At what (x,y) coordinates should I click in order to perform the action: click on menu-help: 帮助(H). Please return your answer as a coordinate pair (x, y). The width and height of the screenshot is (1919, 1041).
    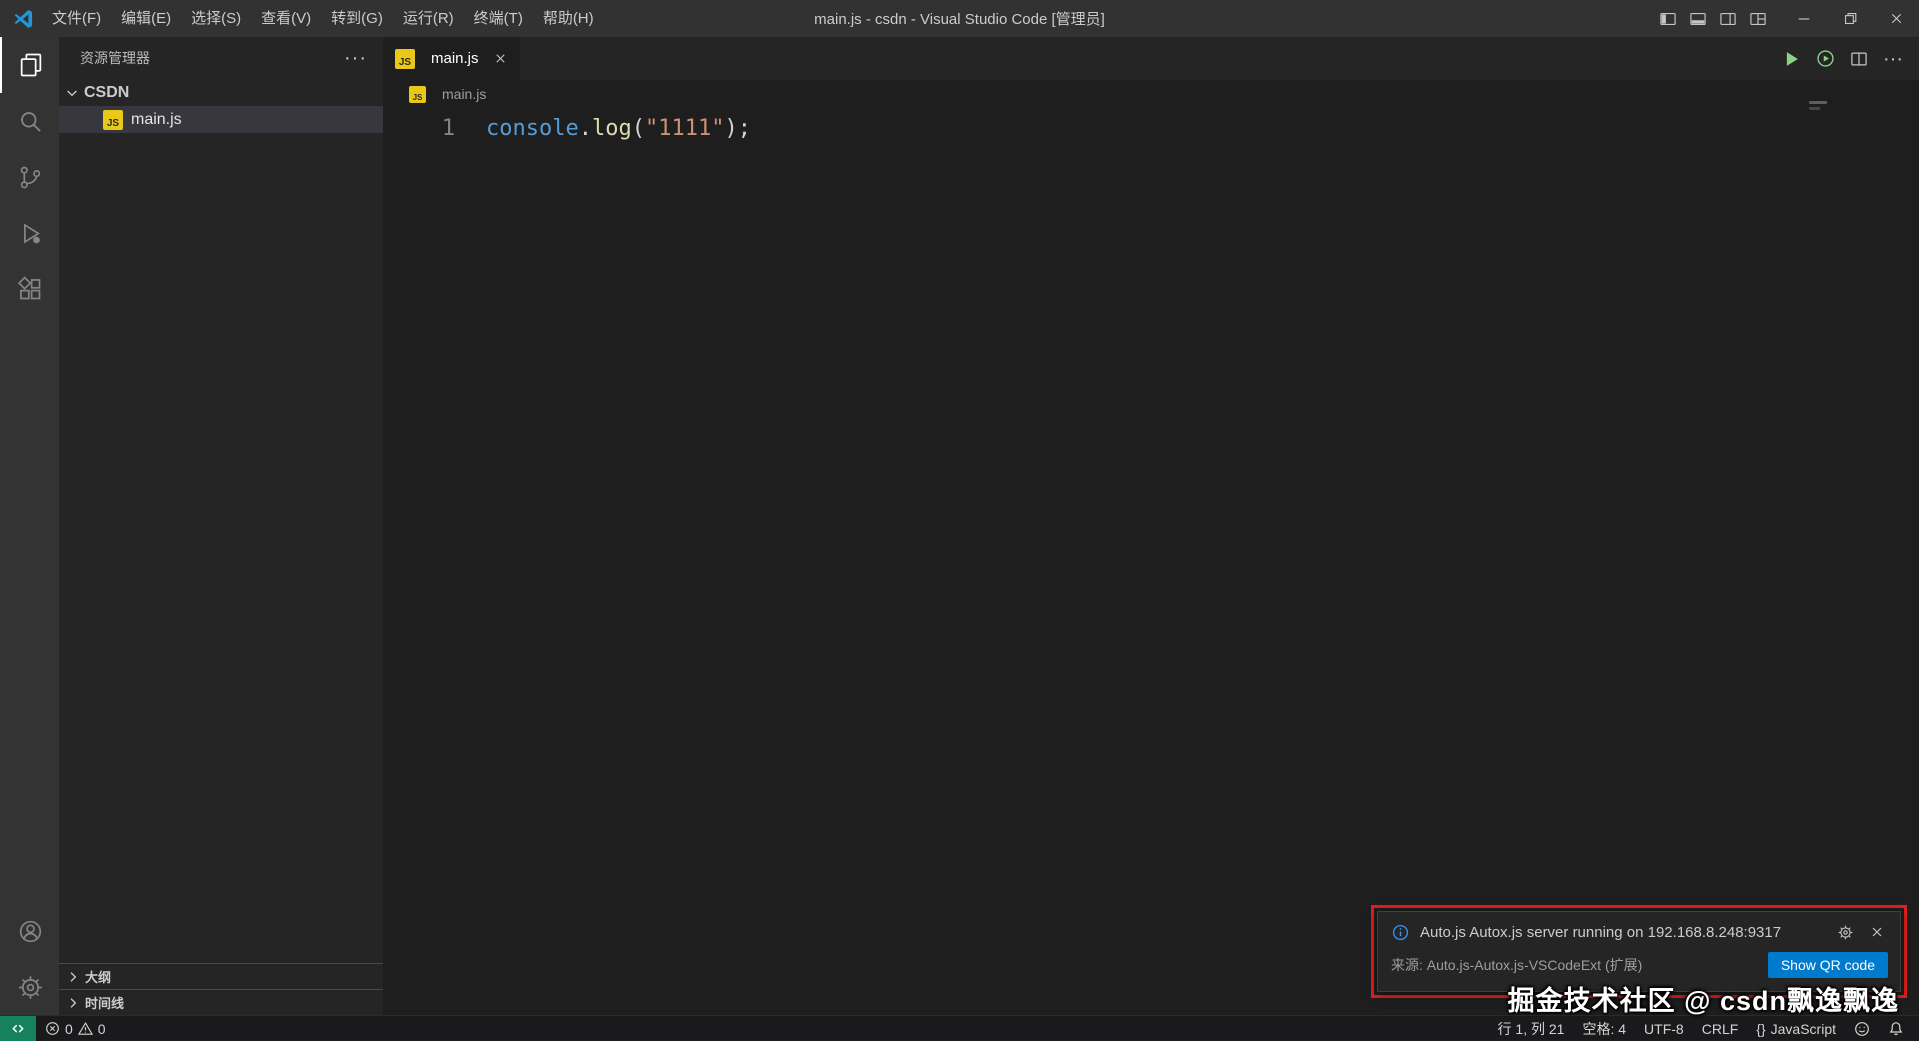
    Looking at the image, I should click on (568, 18).